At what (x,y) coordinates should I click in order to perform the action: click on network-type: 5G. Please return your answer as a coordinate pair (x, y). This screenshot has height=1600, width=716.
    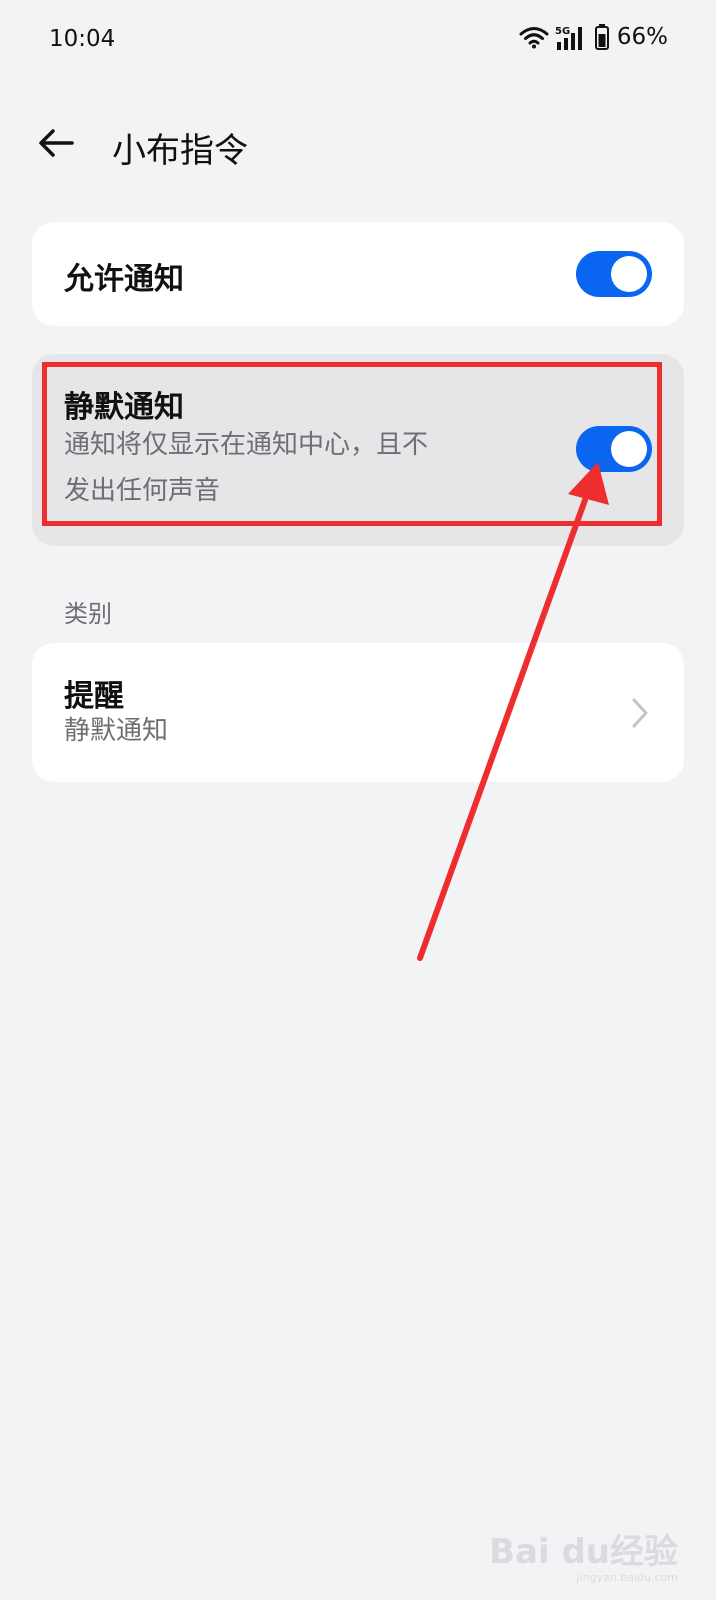
    Looking at the image, I should click on (562, 31).